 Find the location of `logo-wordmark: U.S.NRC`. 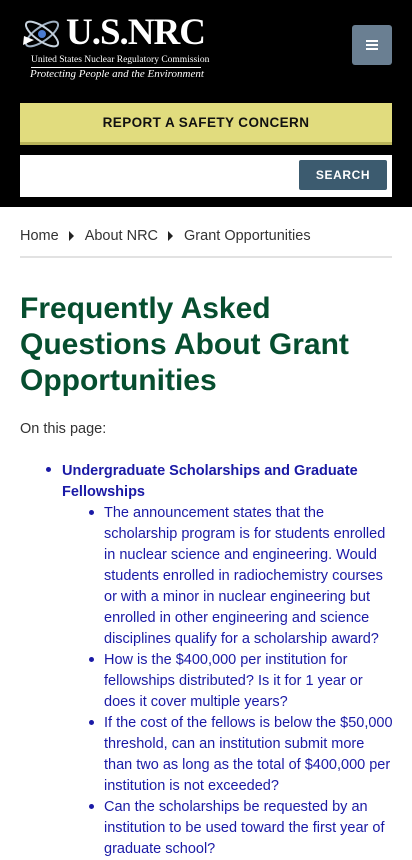

logo-wordmark: U.S.NRC is located at coordinates (136, 32).